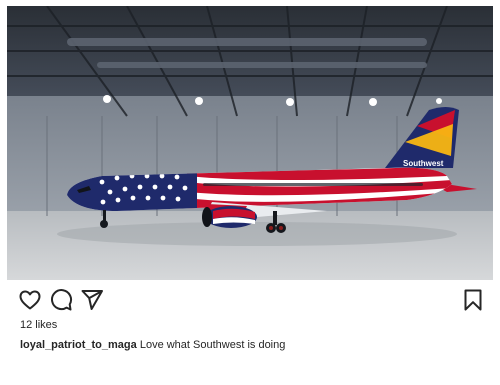 The image size is (500, 385). I want to click on caption-text: Love what Southwest is doing, so click(212, 345).